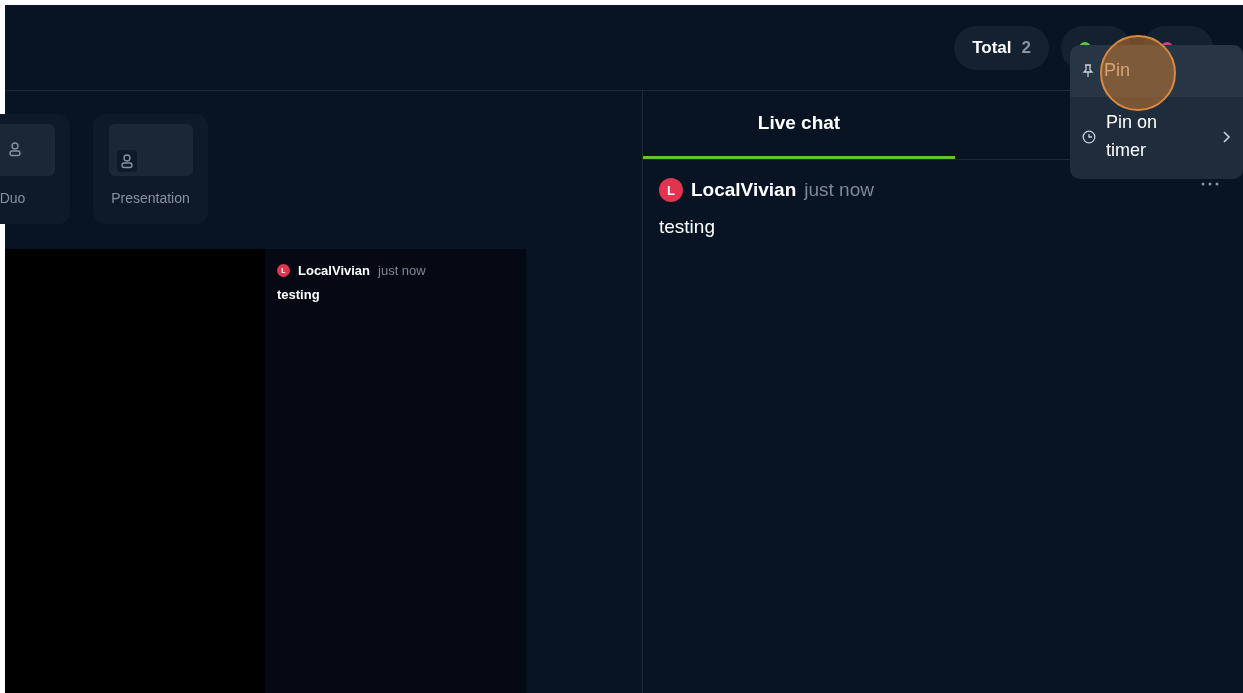 This screenshot has height=693, width=1243. I want to click on pin-icon, so click(1088, 71).